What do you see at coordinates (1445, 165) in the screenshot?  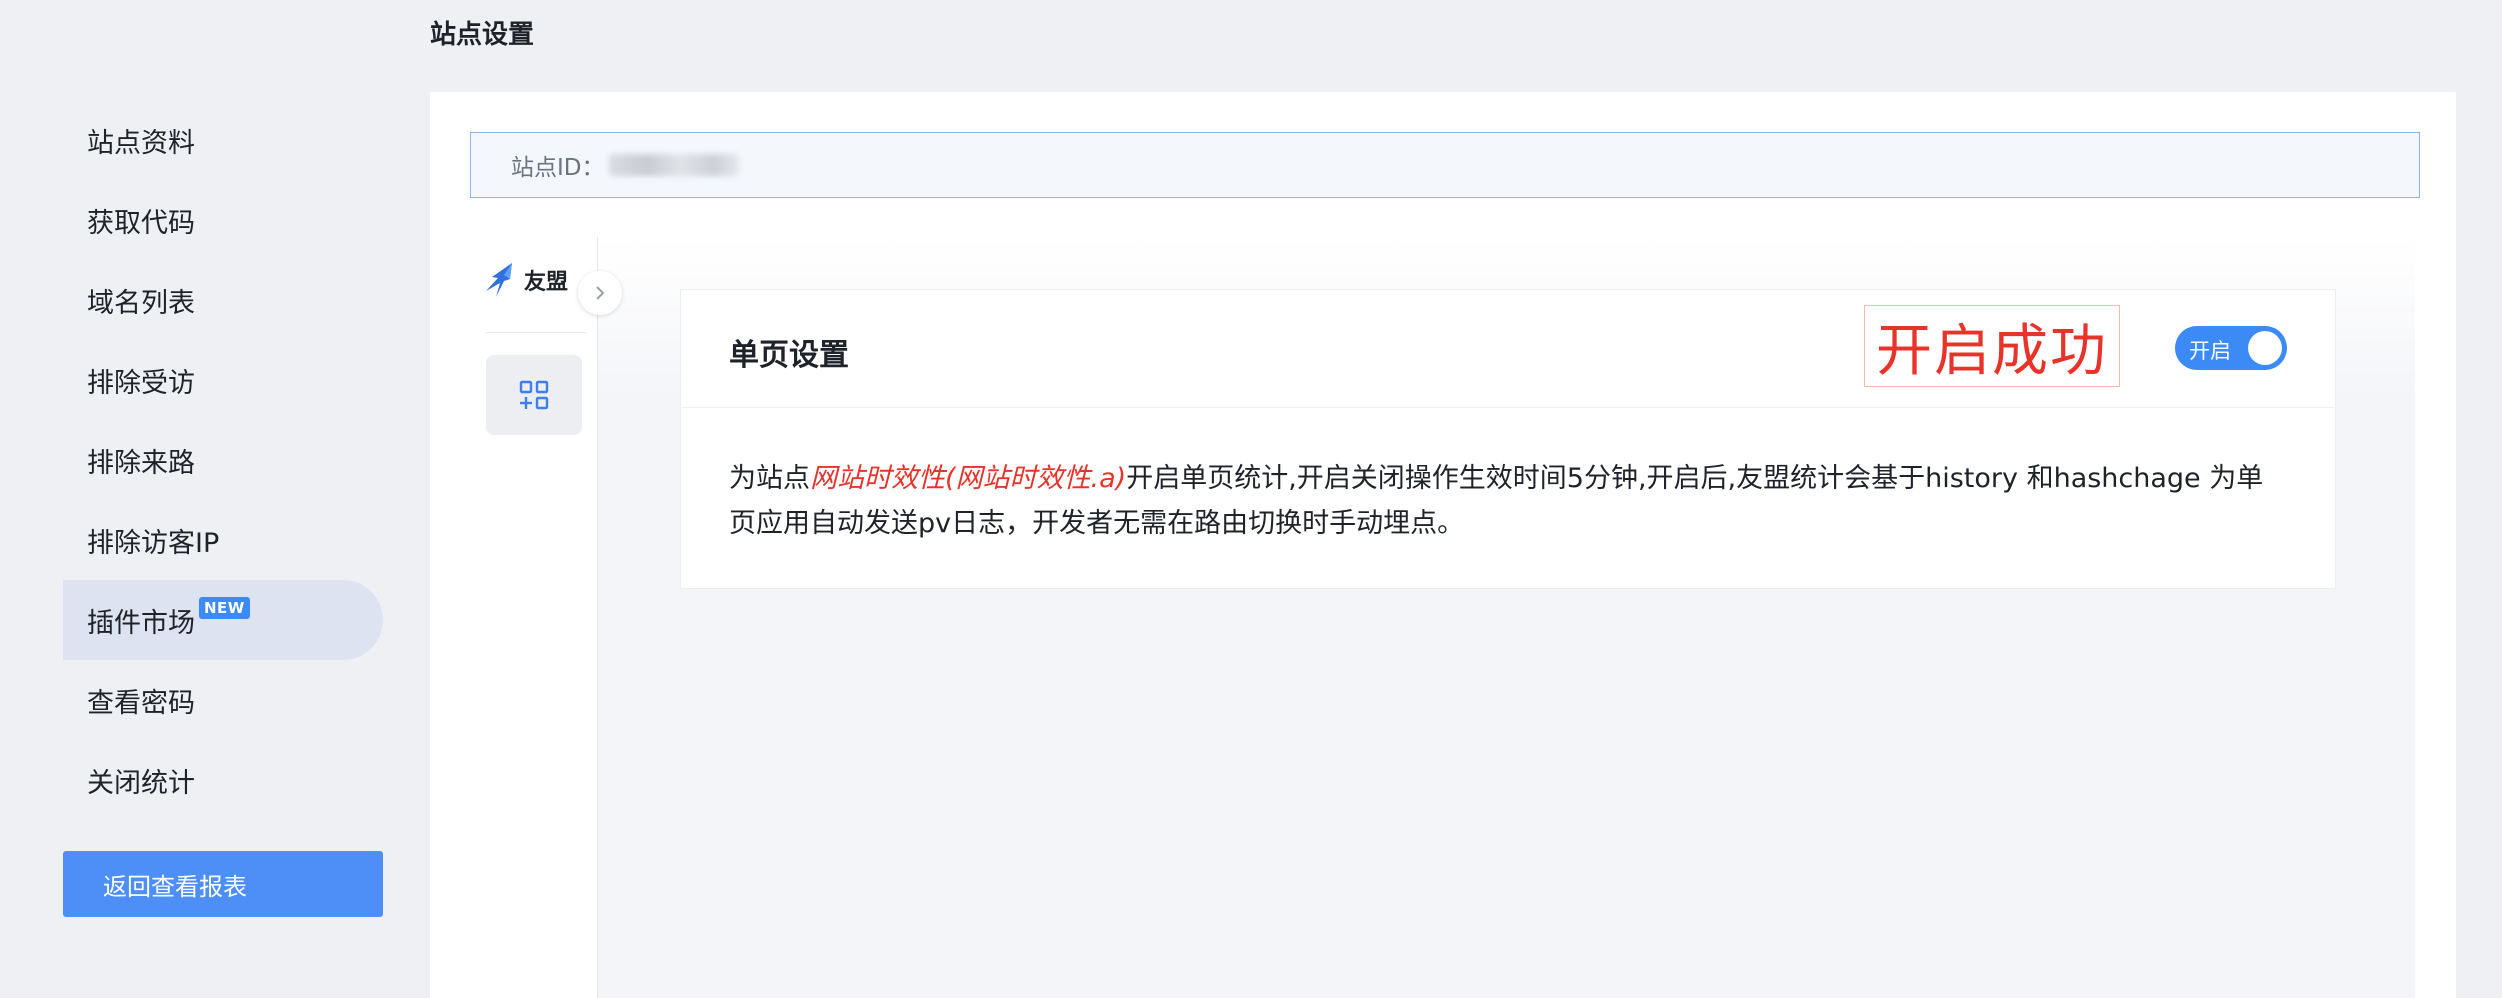 I see `site-id-bar: 站点ID：` at bounding box center [1445, 165].